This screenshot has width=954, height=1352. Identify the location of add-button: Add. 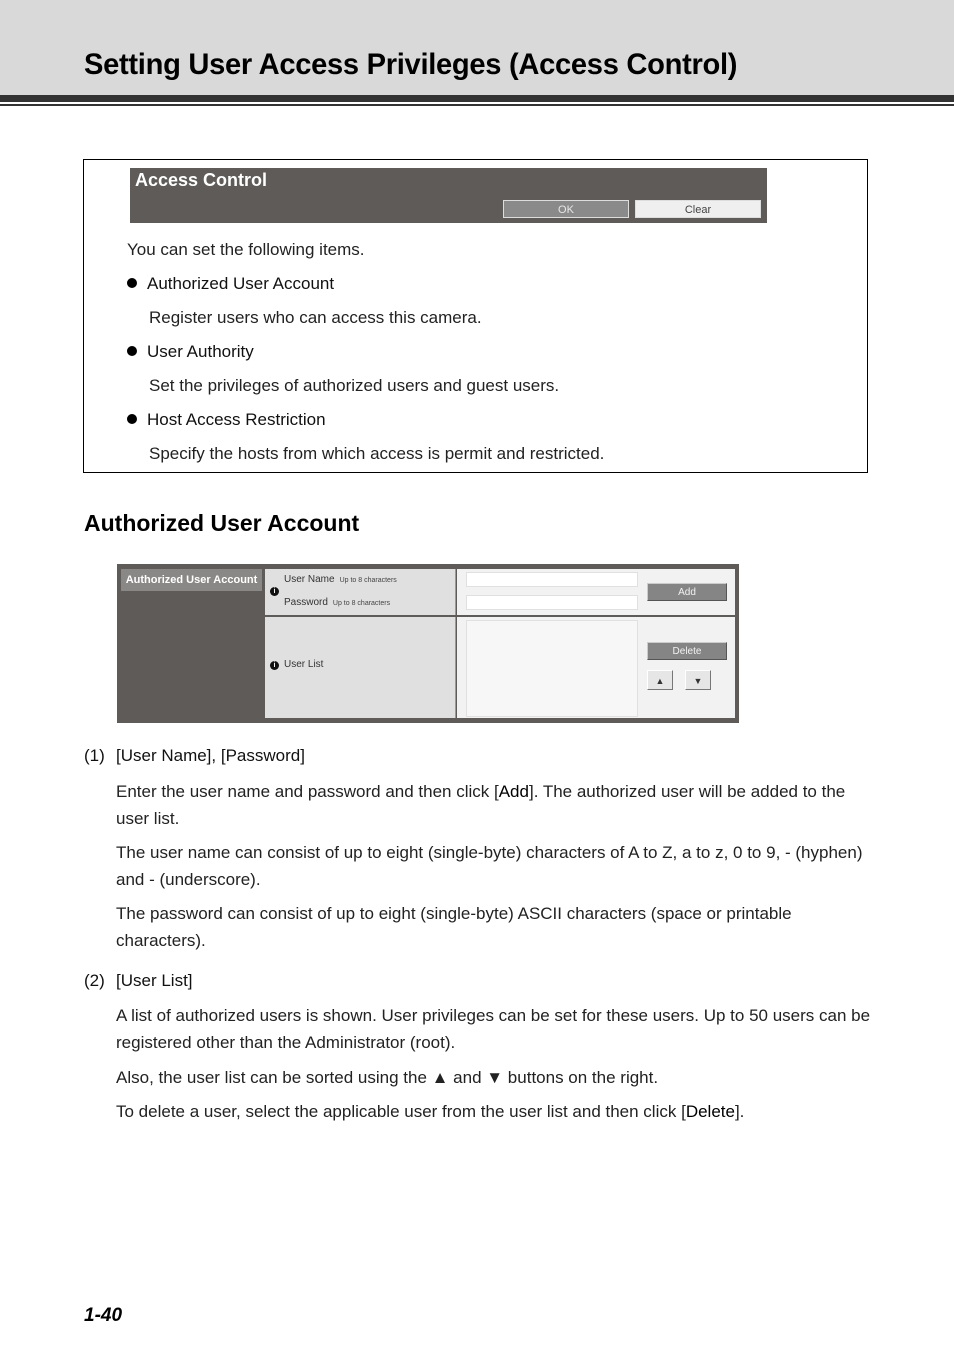
(687, 592).